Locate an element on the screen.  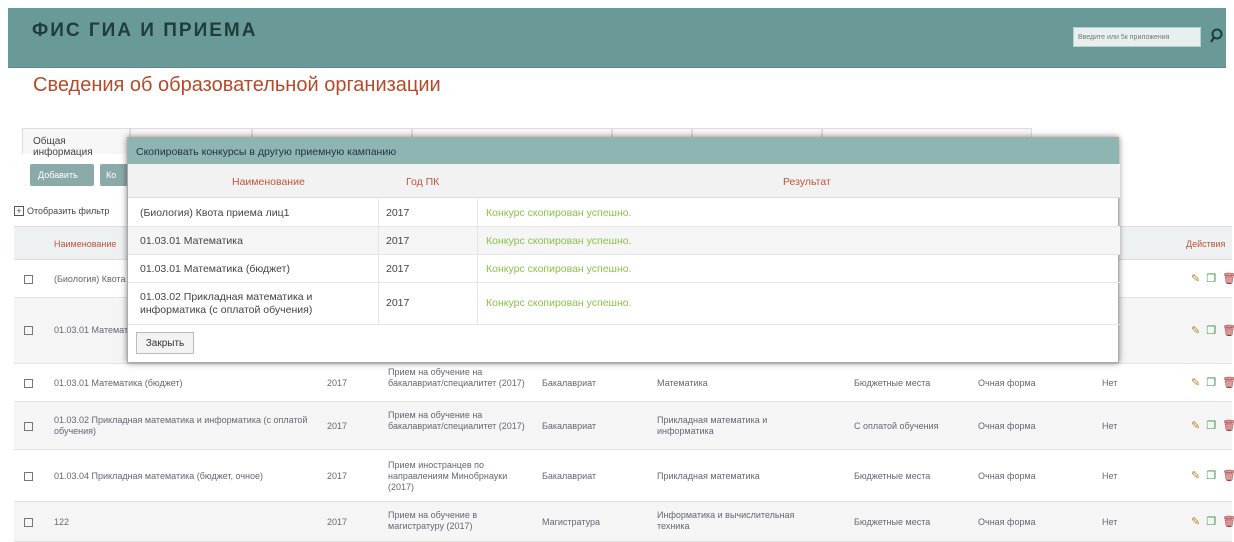
dialog-col-year: Год ПК is located at coordinates (423, 182).